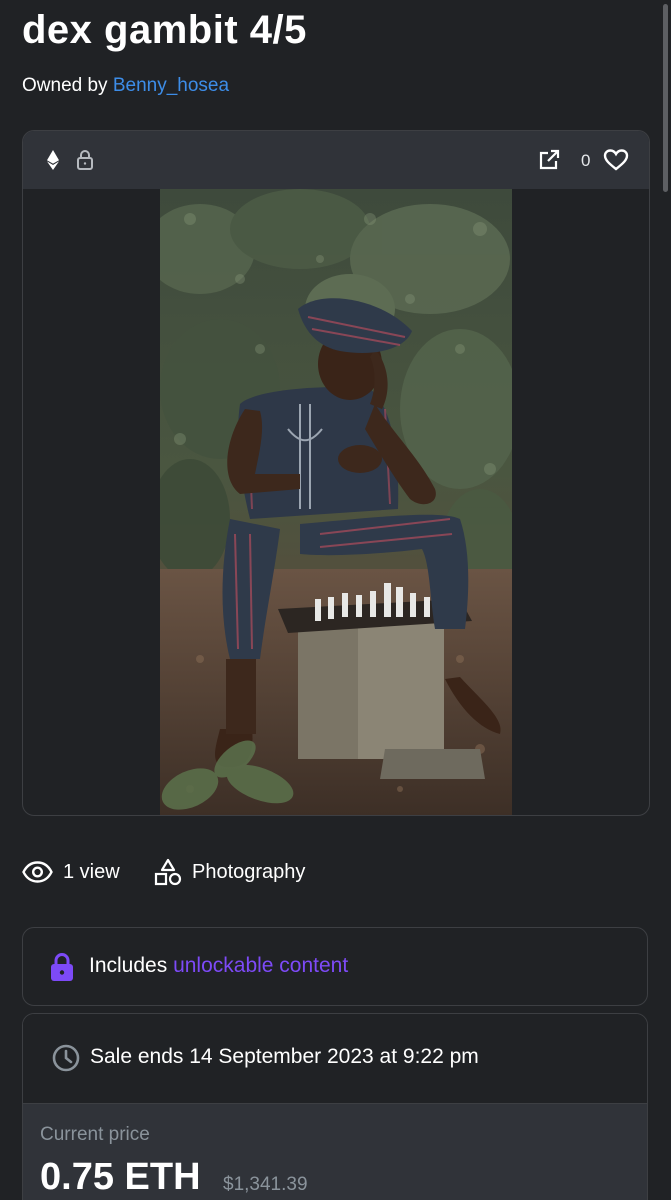  What do you see at coordinates (284, 1056) in the screenshot?
I see `sale-end-text: Sale ends 14 September 2023 at 9:22 pm` at bounding box center [284, 1056].